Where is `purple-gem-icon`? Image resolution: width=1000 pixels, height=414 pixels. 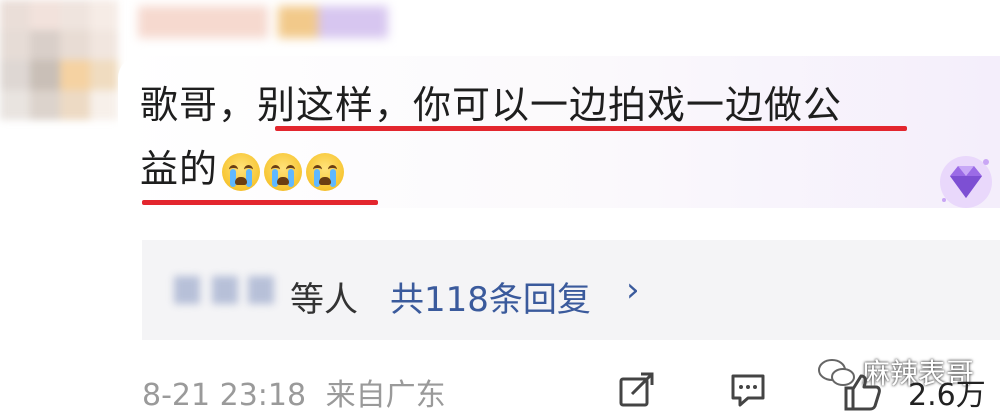 purple-gem-icon is located at coordinates (966, 182).